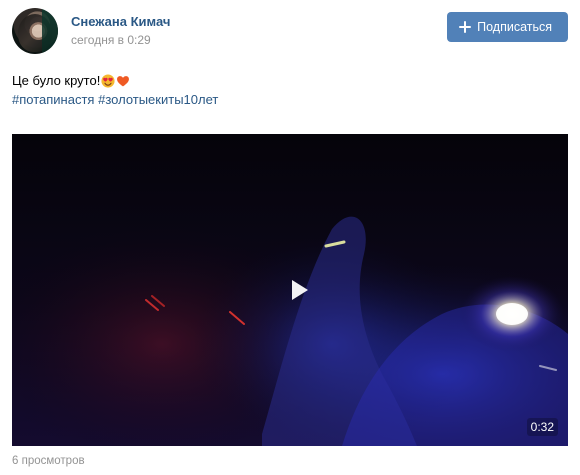  What do you see at coordinates (35, 31) in the screenshot?
I see `author-avatar` at bounding box center [35, 31].